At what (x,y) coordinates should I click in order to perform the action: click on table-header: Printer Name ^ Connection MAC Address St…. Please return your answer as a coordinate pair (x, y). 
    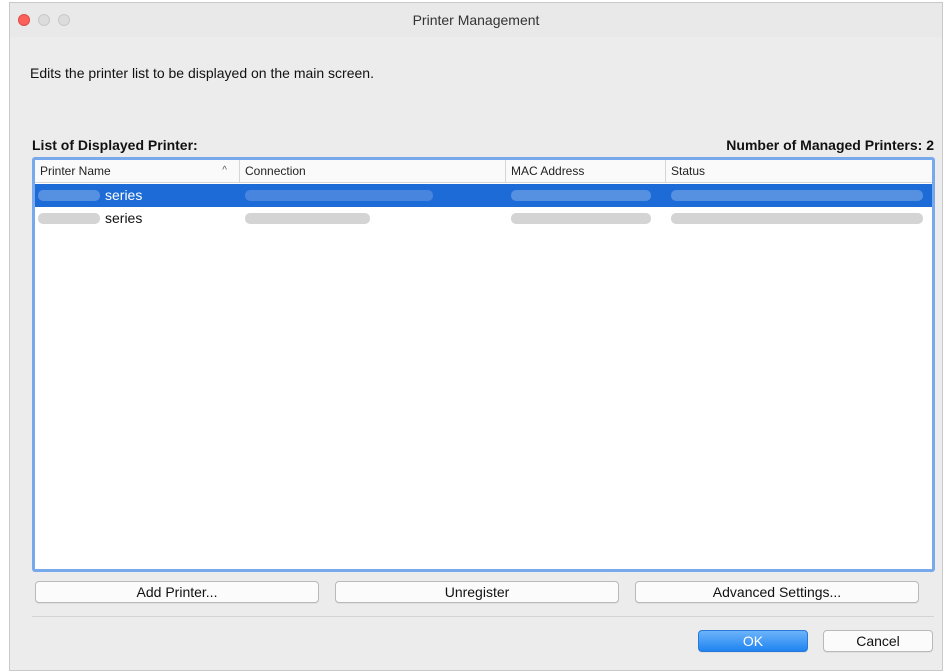
    Looking at the image, I should click on (483, 171).